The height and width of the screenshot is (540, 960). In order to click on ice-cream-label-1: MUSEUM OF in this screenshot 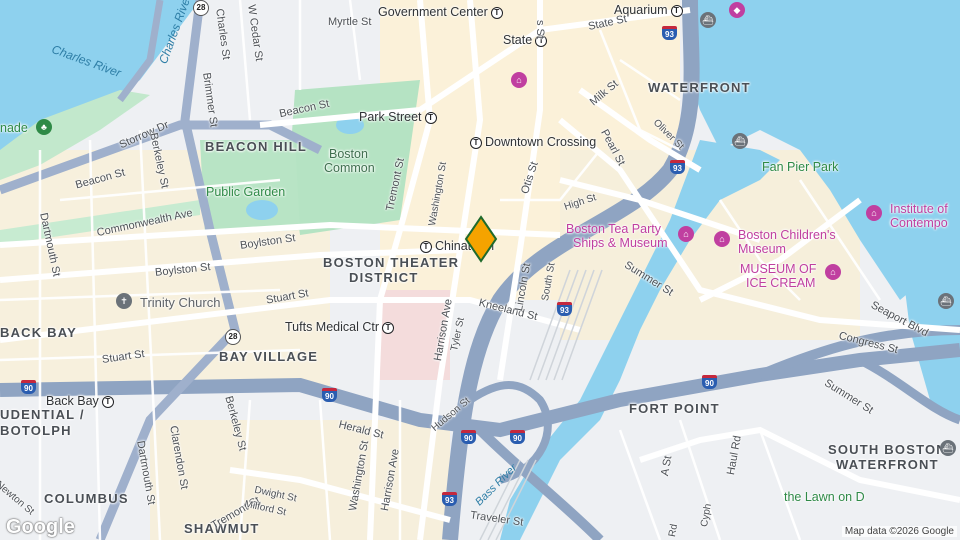, I will do `click(778, 269)`.